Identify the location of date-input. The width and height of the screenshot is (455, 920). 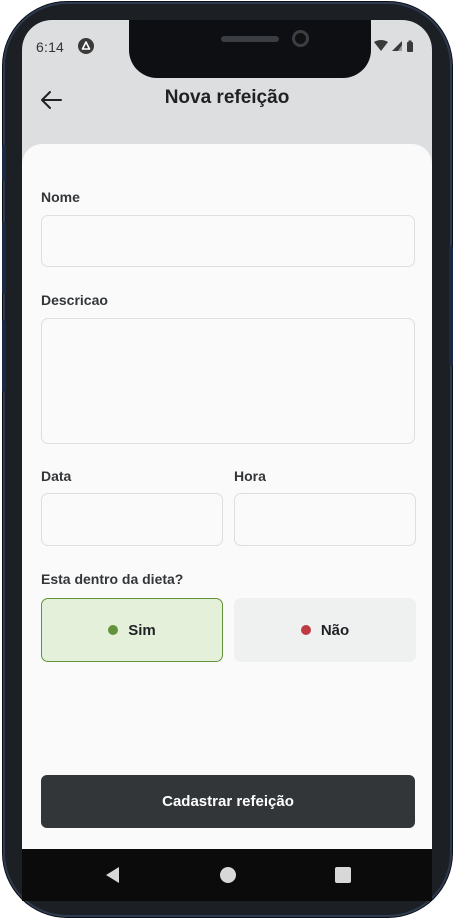
(132, 519).